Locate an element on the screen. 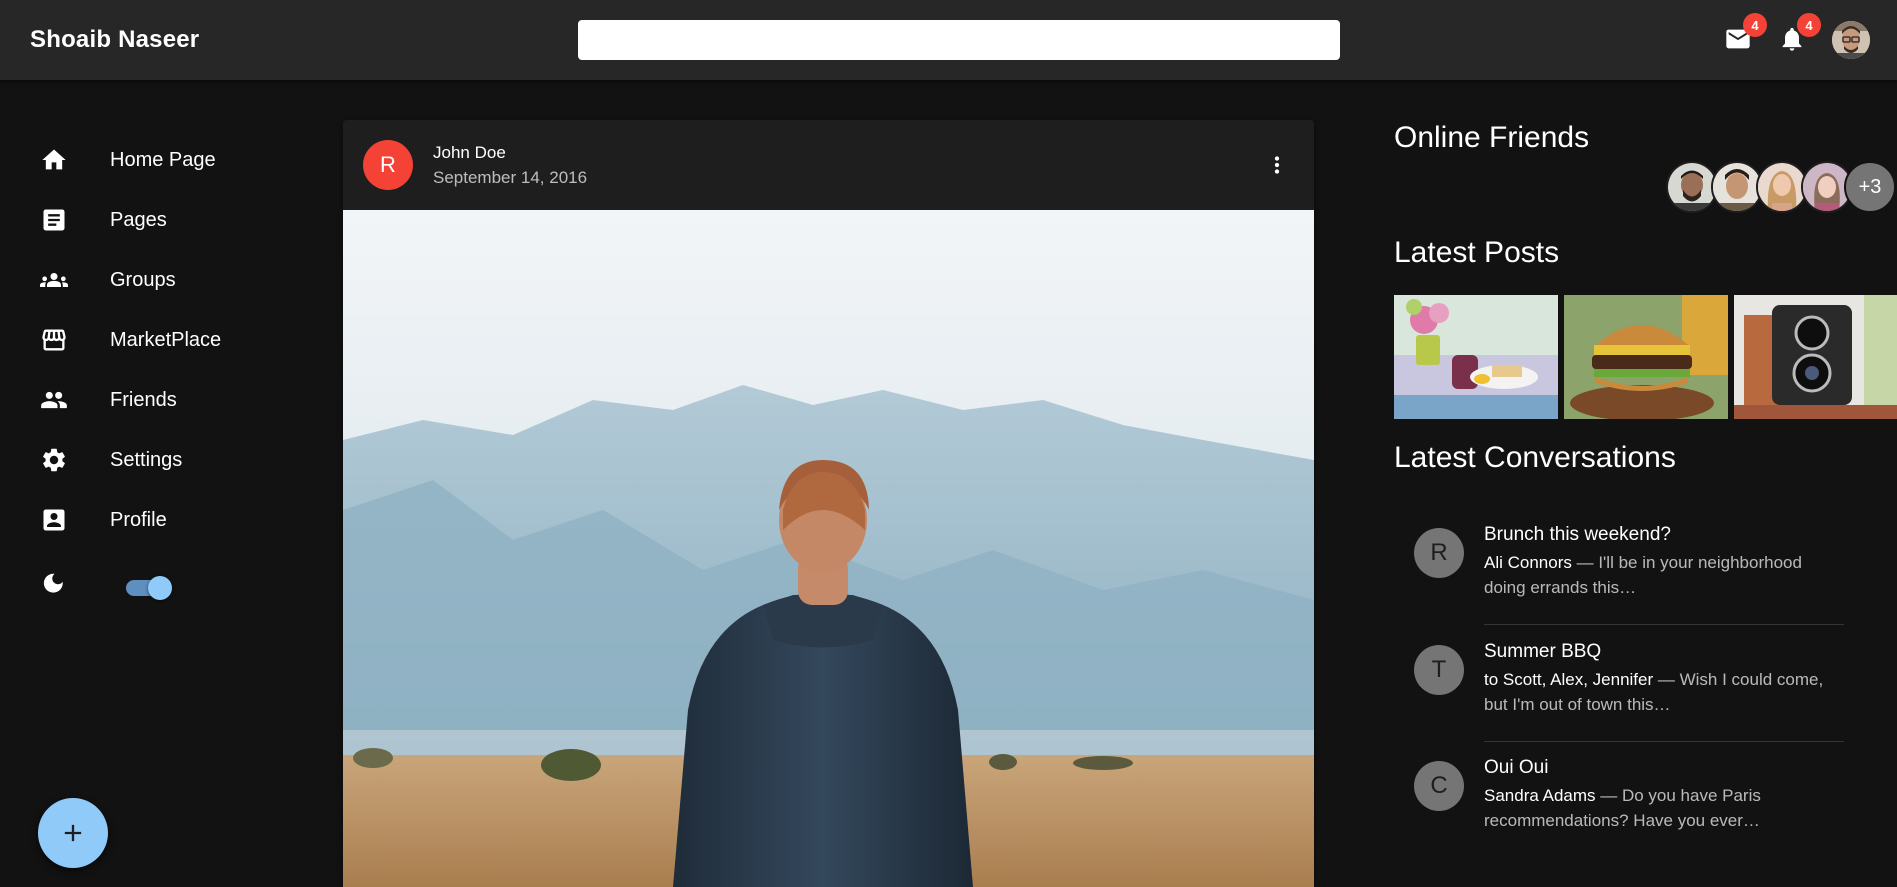  post-date: September 14, 2016 is located at coordinates (510, 177).